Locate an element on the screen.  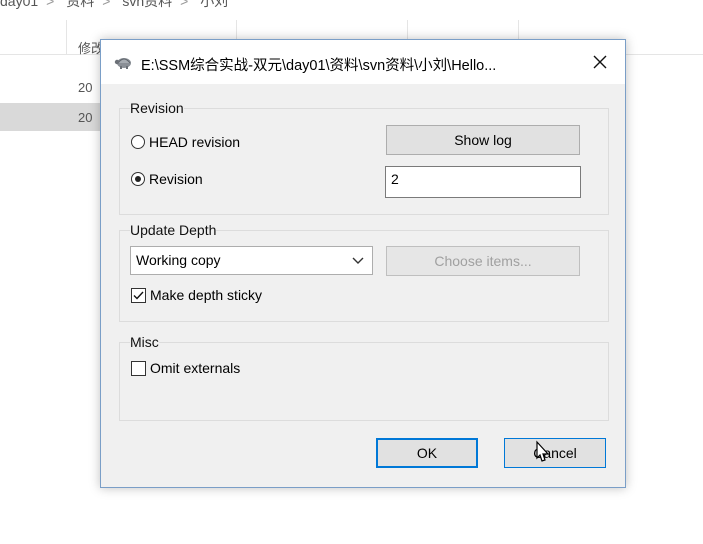
update-depth-group-label: Update Depth is located at coordinates (173, 230).